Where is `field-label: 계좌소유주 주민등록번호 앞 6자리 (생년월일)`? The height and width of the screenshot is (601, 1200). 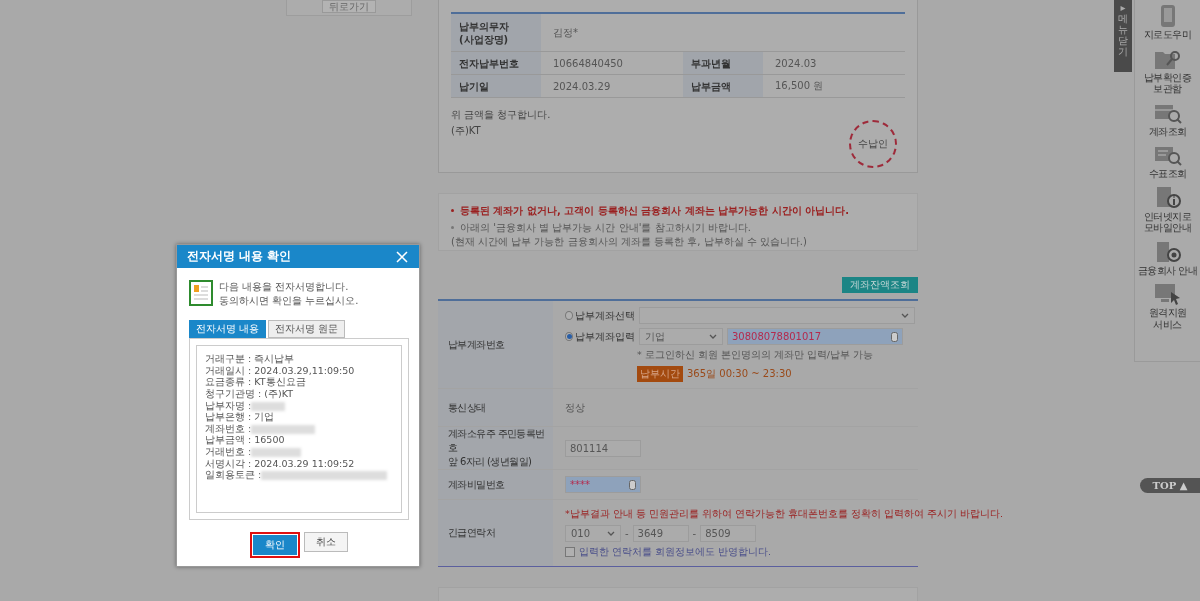 field-label: 계좌소유주 주민등록번호 앞 6자리 (생년월일) is located at coordinates (495, 448).